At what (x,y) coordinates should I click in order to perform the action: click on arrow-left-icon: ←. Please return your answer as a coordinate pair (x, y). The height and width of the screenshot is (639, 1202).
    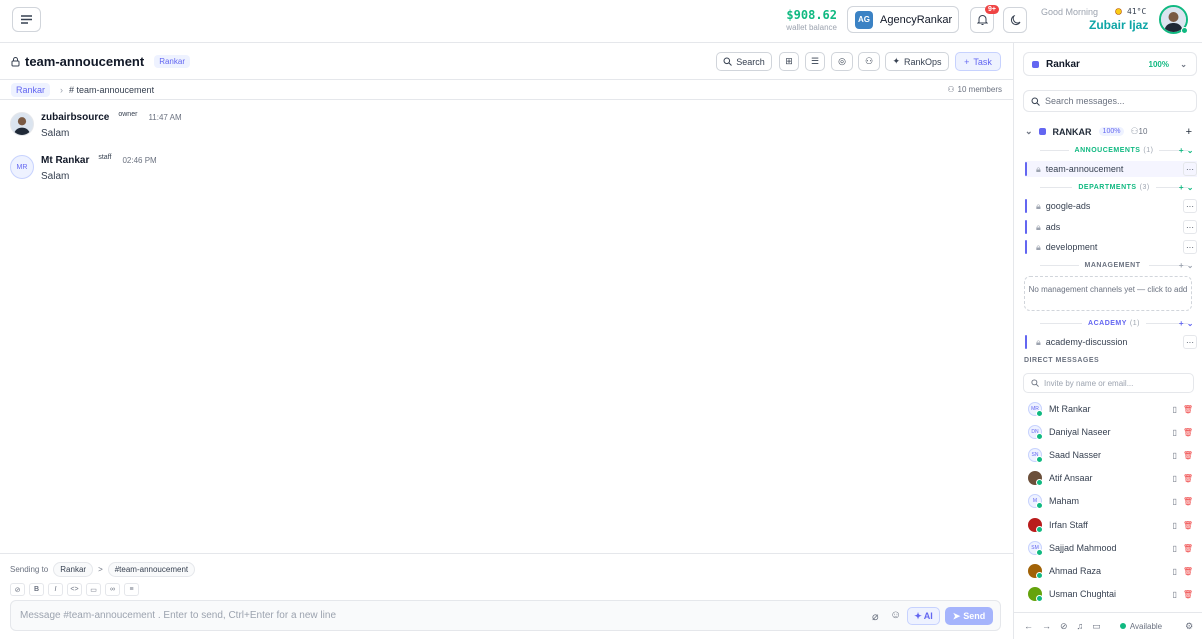
    Looking at the image, I should click on (1028, 626).